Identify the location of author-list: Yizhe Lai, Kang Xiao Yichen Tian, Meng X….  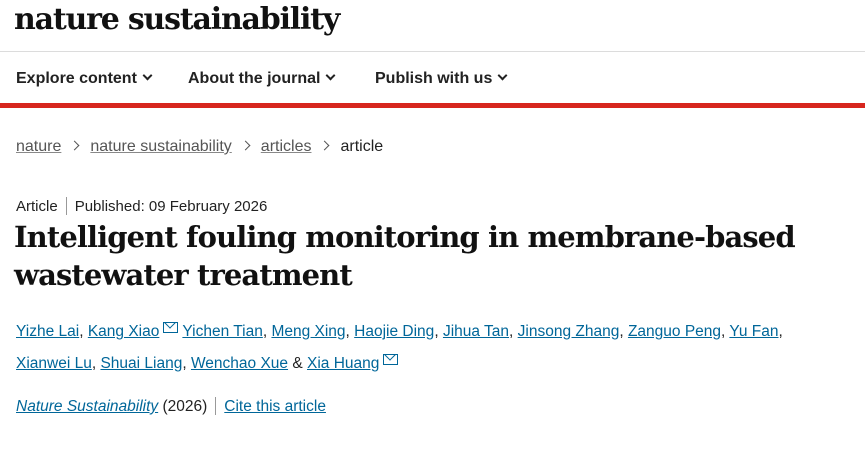
(426, 348).